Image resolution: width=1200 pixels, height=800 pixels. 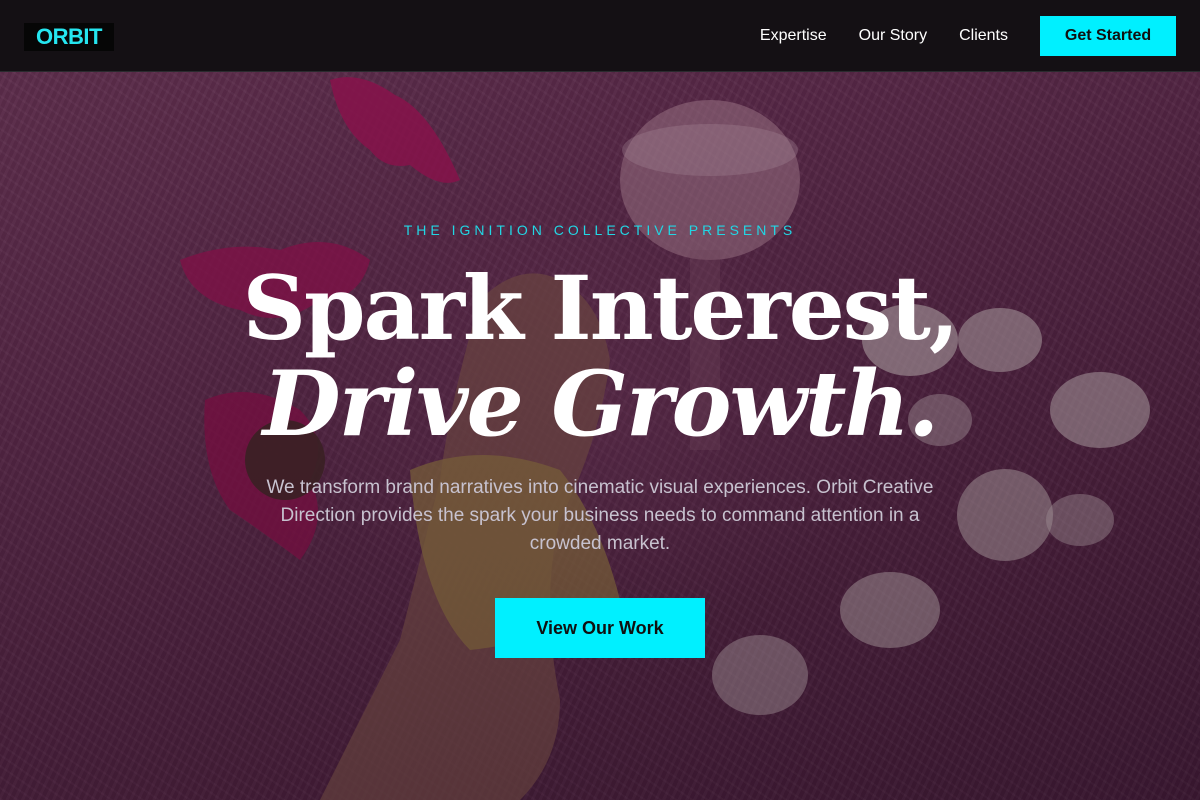 What do you see at coordinates (1108, 36) in the screenshot?
I see `get-started-button: Get Started` at bounding box center [1108, 36].